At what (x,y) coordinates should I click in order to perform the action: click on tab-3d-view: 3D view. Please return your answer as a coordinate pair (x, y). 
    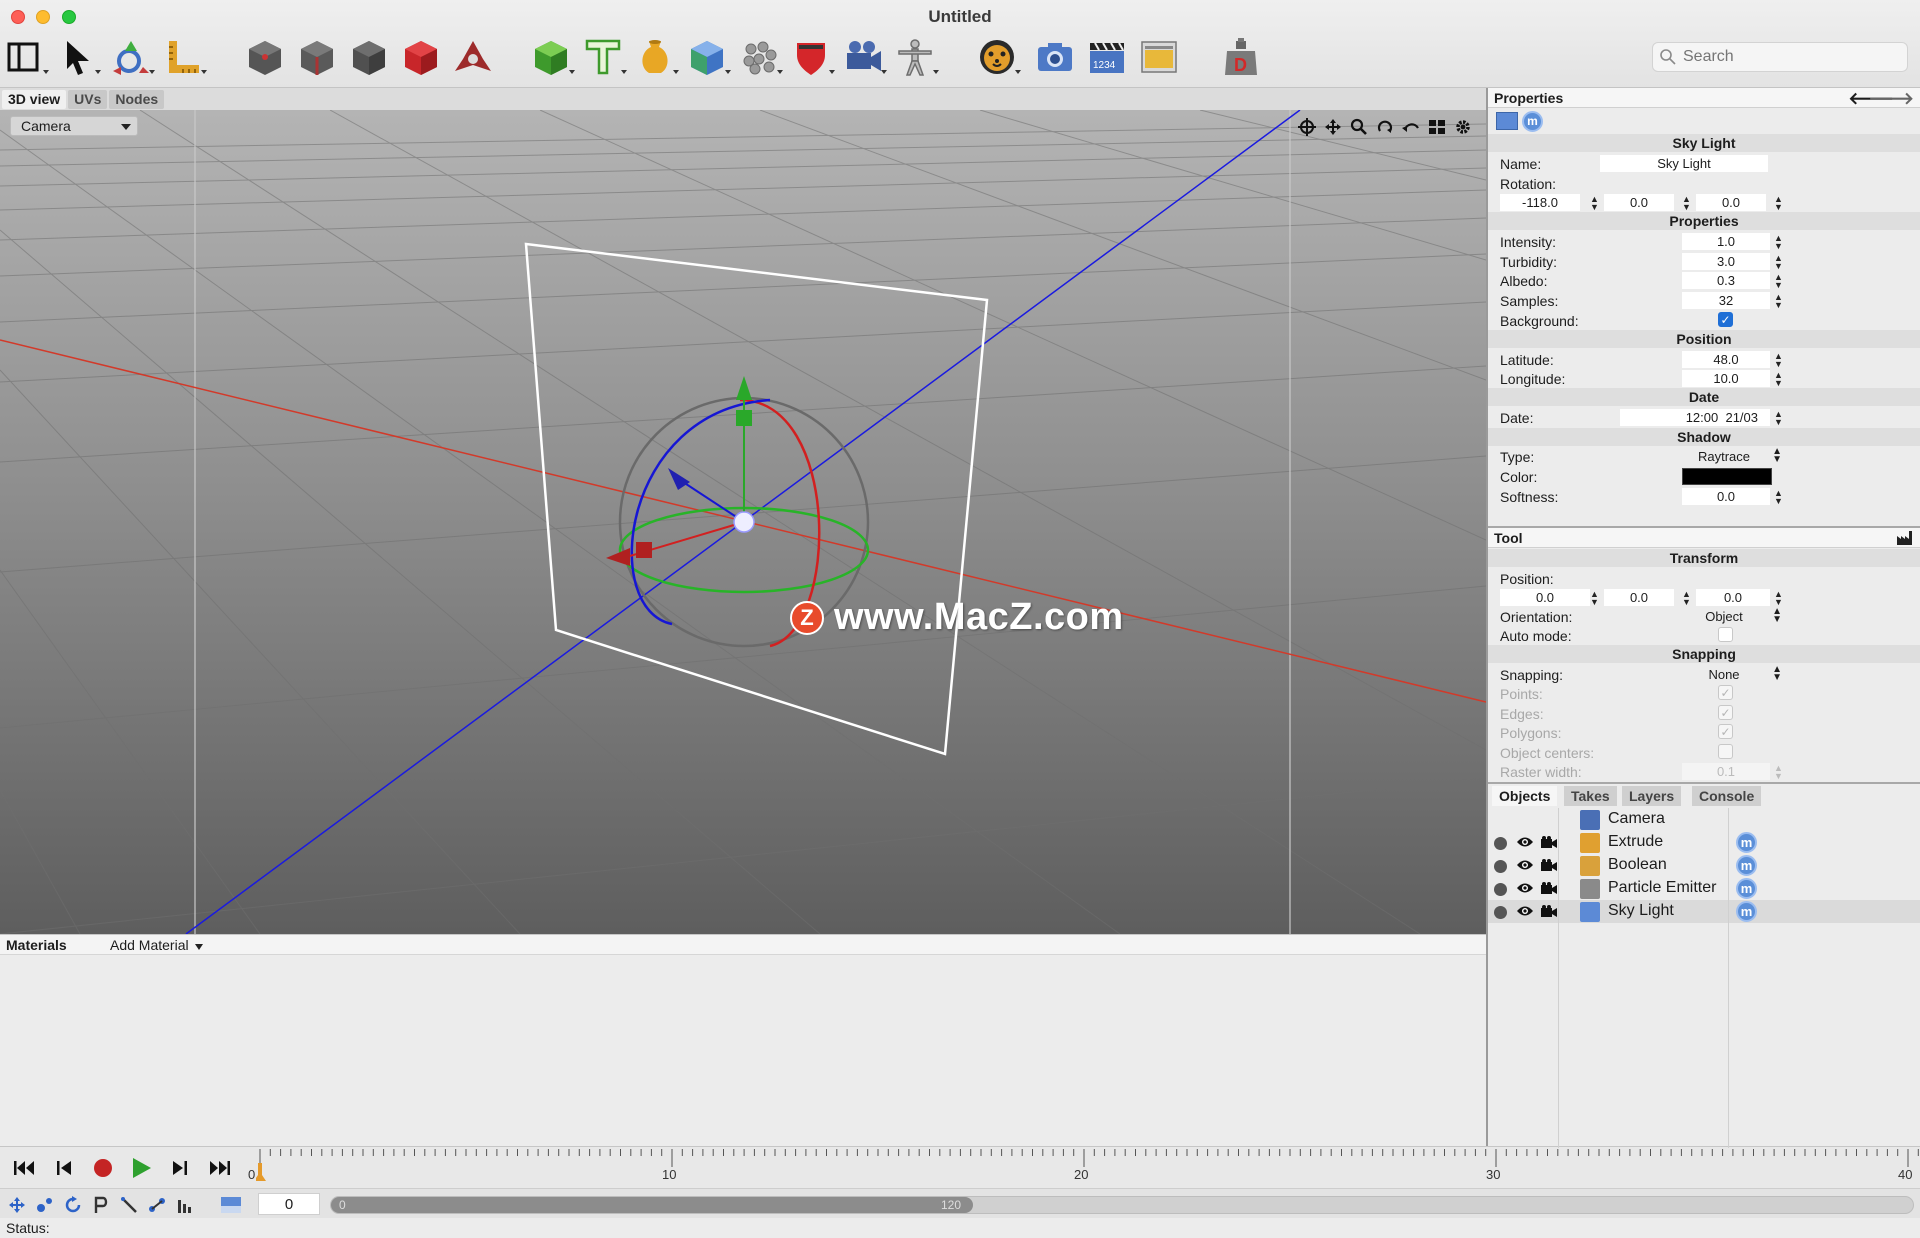
    Looking at the image, I should click on (34, 99).